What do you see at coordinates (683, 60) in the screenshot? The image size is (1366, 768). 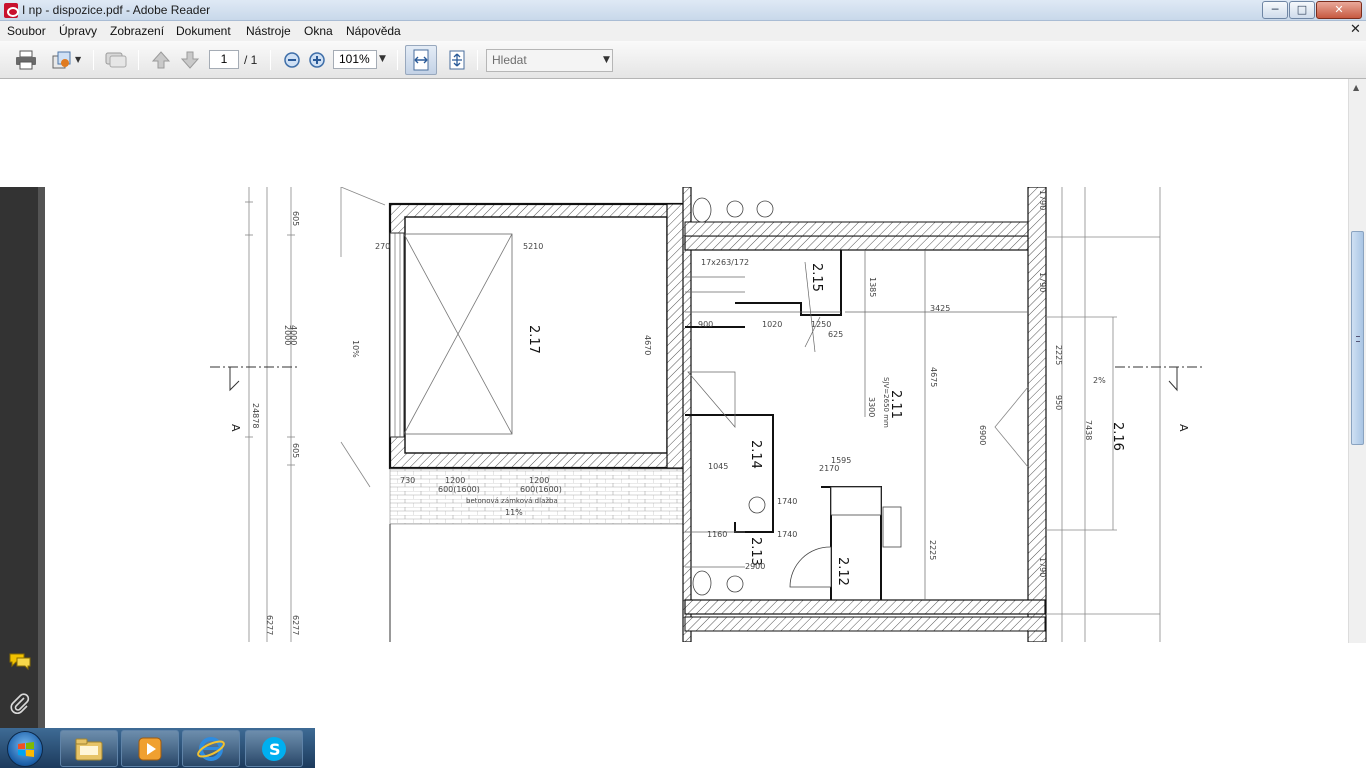 I see `toolbar: ▼ 1 / 1 101% ▼` at bounding box center [683, 60].